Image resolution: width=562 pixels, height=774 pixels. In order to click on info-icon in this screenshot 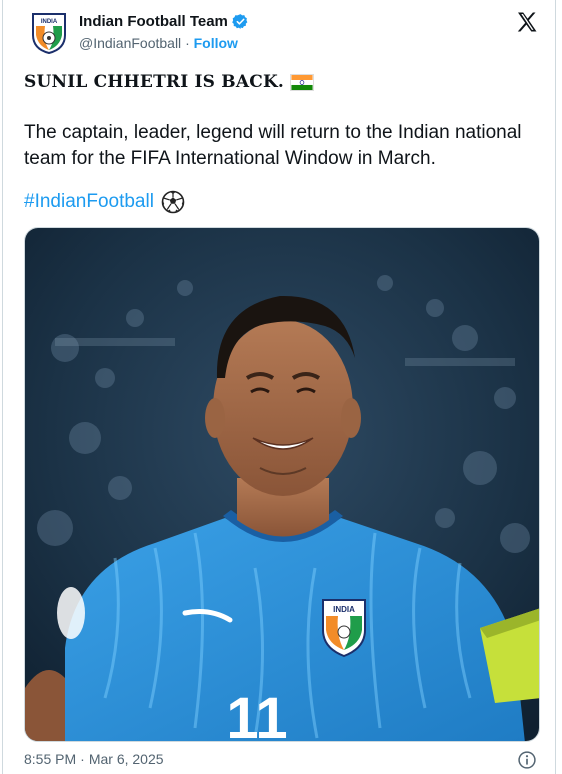, I will do `click(527, 760)`.